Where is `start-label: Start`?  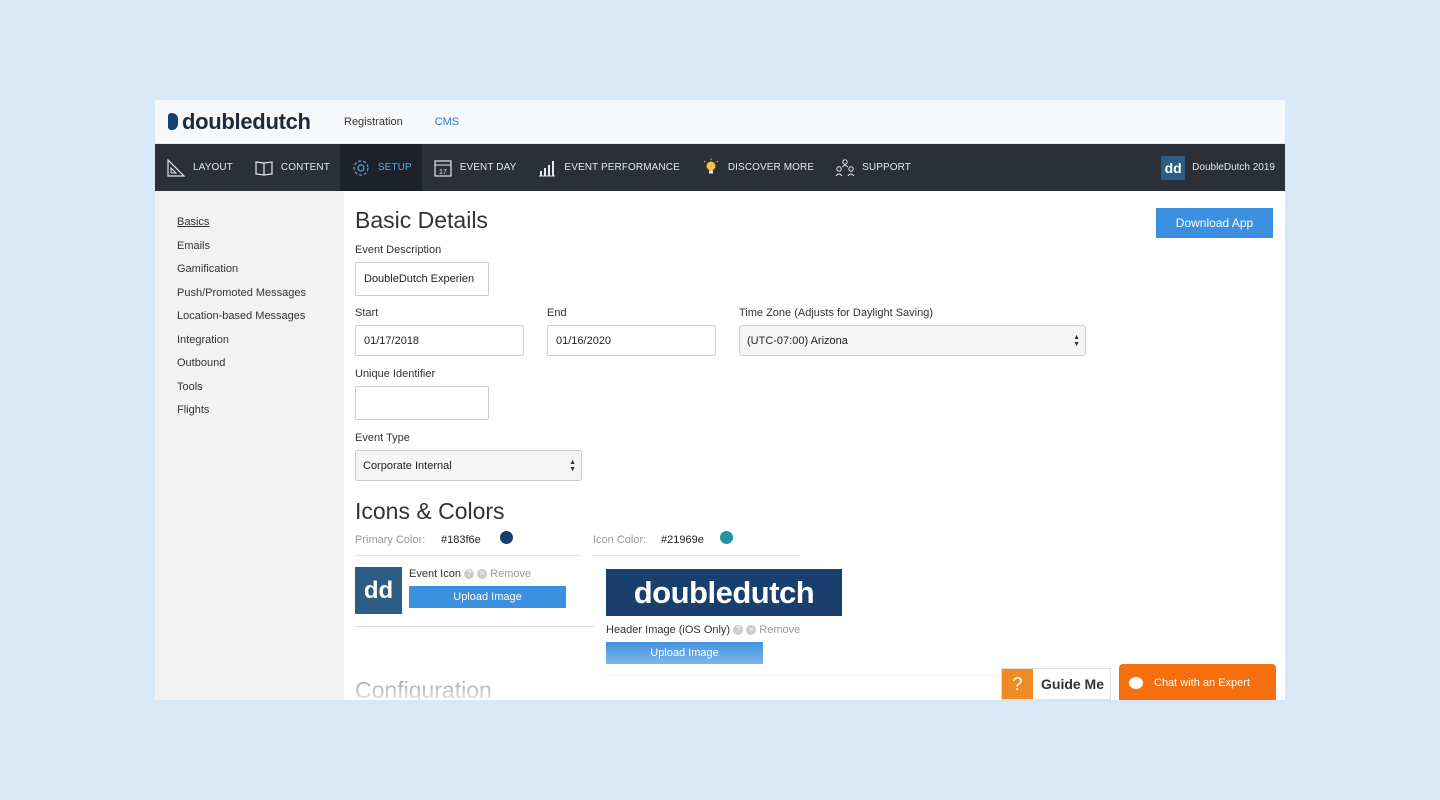
start-label: Start is located at coordinates (367, 313).